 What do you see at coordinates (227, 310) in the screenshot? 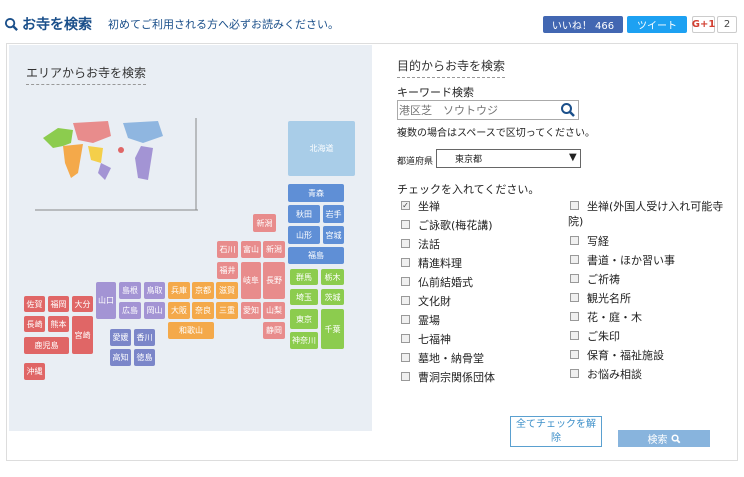
I see `pref-mie: 三重` at bounding box center [227, 310].